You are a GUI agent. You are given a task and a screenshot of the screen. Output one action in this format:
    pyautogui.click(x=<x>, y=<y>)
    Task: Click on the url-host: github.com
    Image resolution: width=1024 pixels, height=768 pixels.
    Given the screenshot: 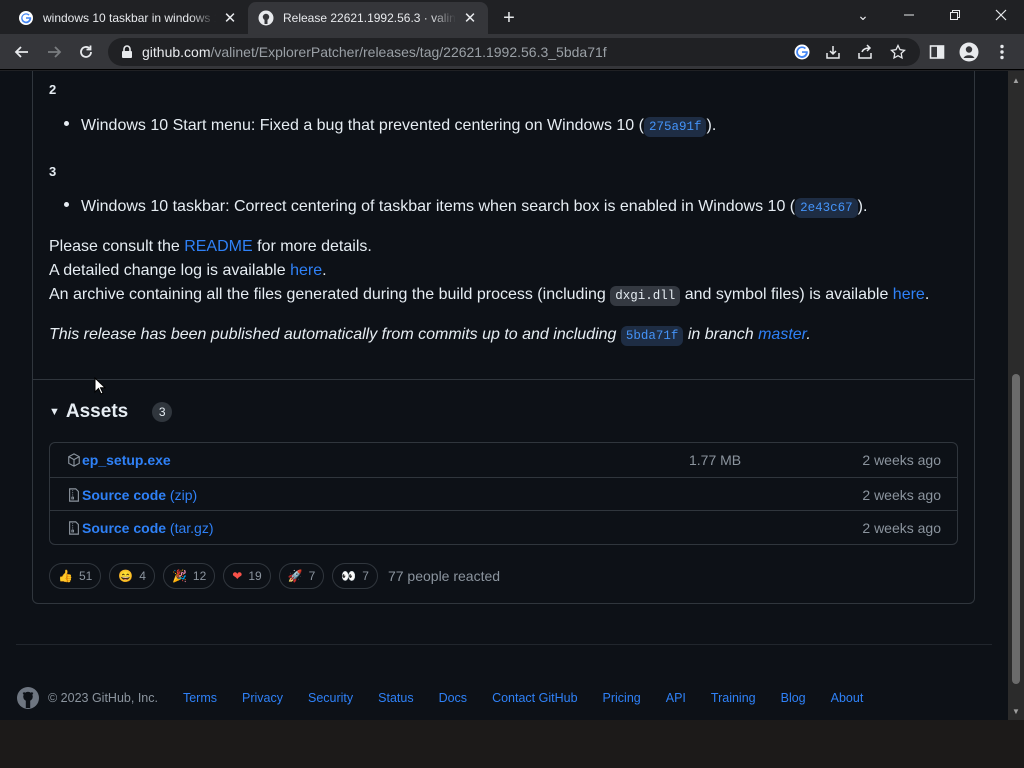 What is the action you would take?
    pyautogui.click(x=176, y=52)
    